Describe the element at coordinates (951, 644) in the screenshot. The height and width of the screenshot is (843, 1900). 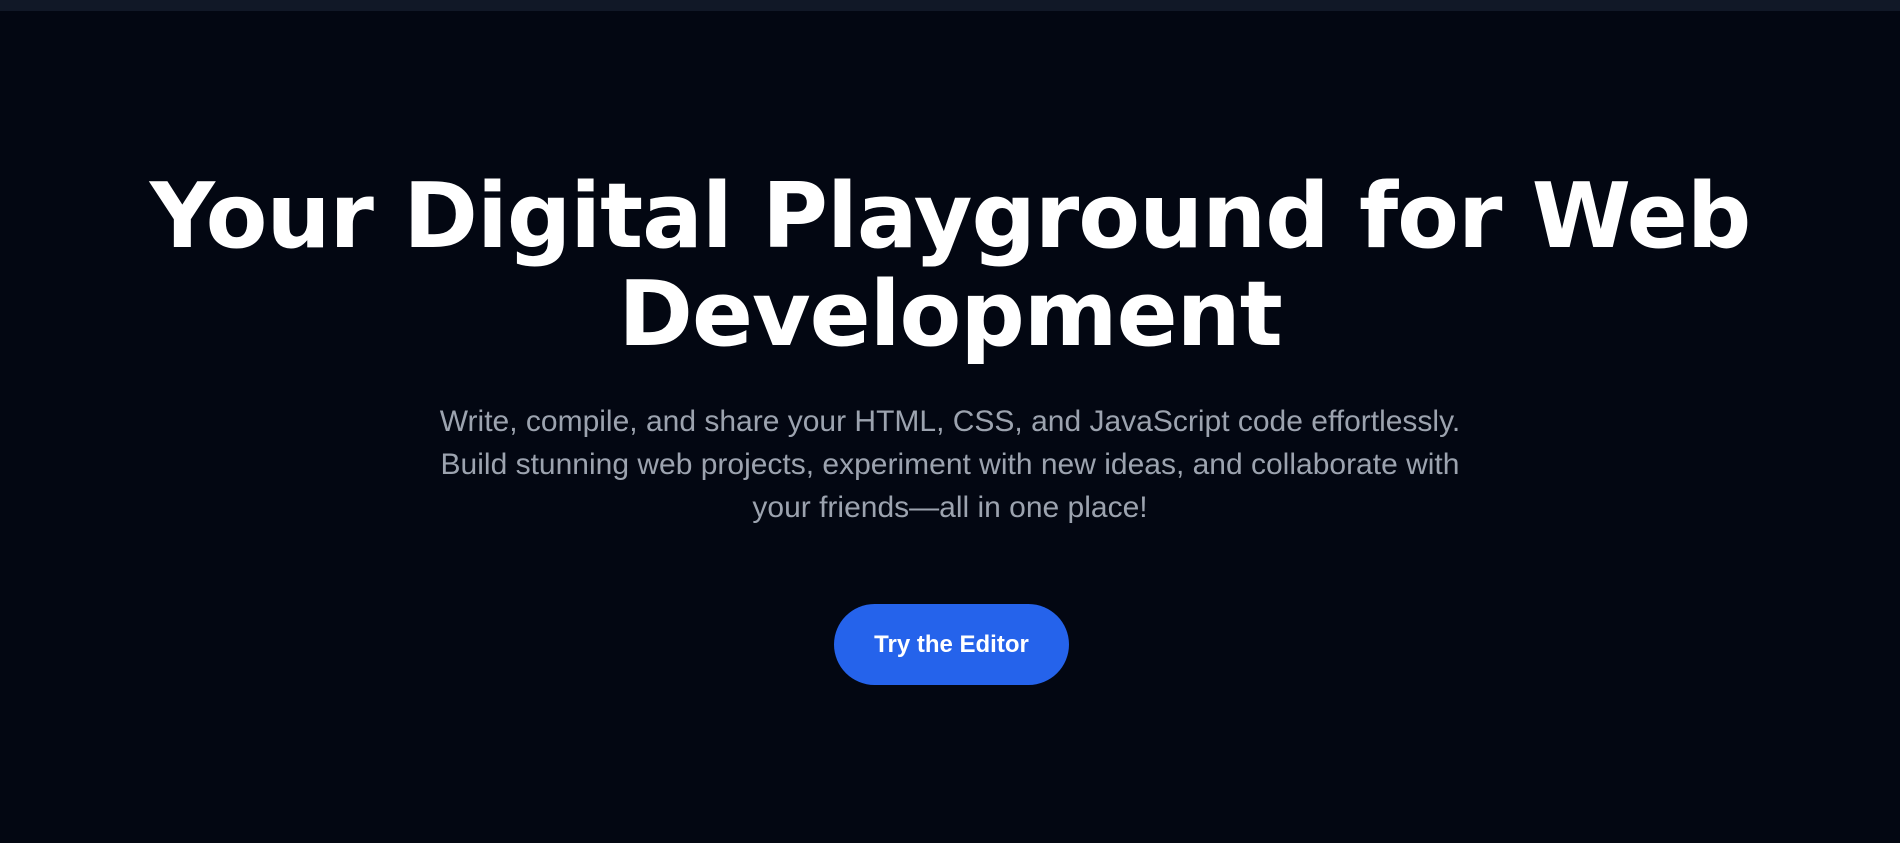
I see `try-editor-button: Try the Editor` at that location.